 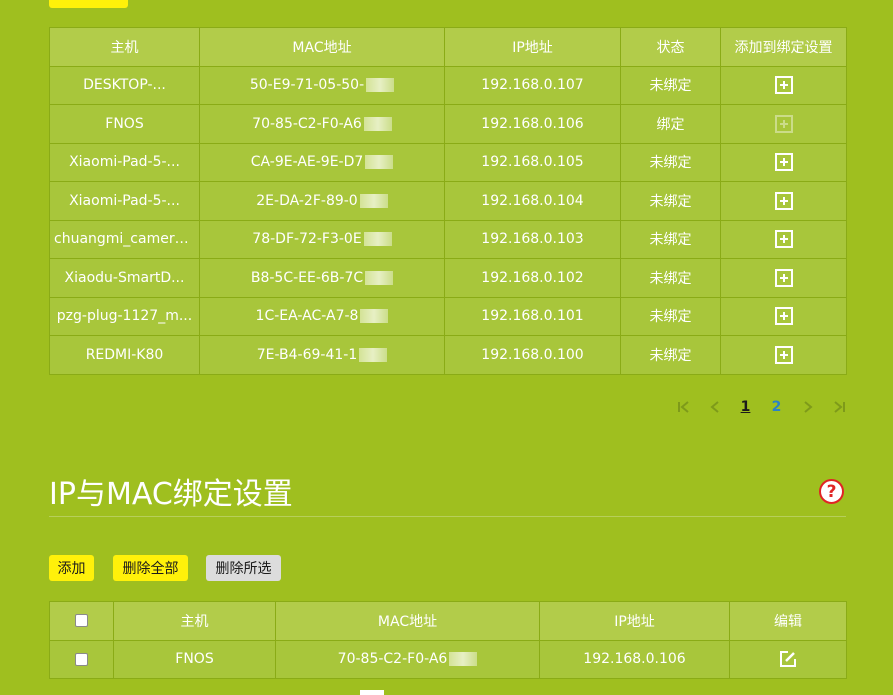 I want to click on bottom-edge-element, so click(x=372, y=692).